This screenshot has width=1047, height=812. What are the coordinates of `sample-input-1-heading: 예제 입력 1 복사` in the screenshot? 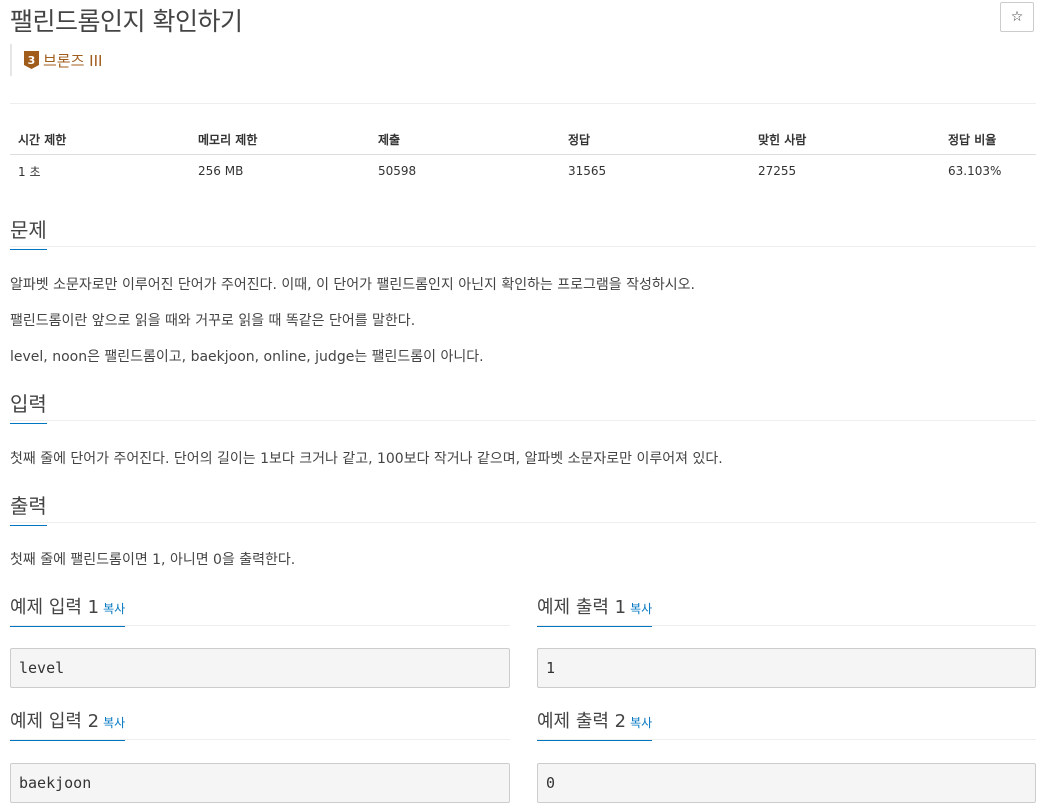 It's located at (68, 610).